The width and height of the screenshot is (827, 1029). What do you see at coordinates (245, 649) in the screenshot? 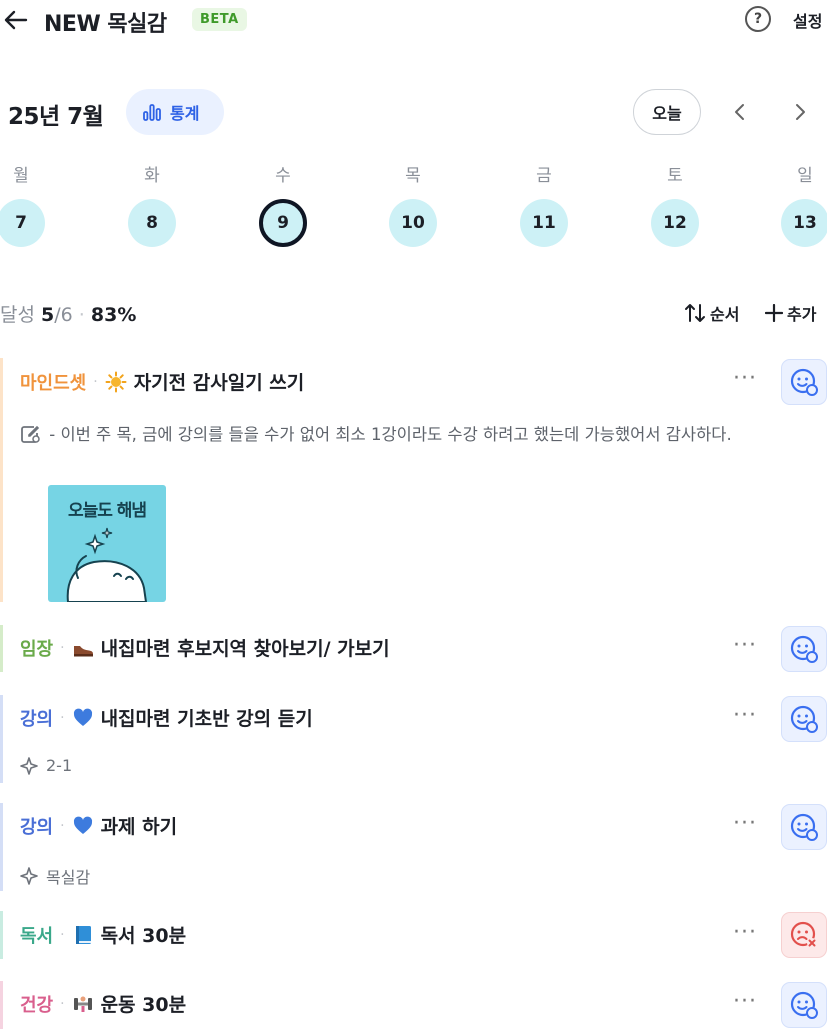
I see `task-title: 내집마련 후보지역 찾아보기/ 가보기` at bounding box center [245, 649].